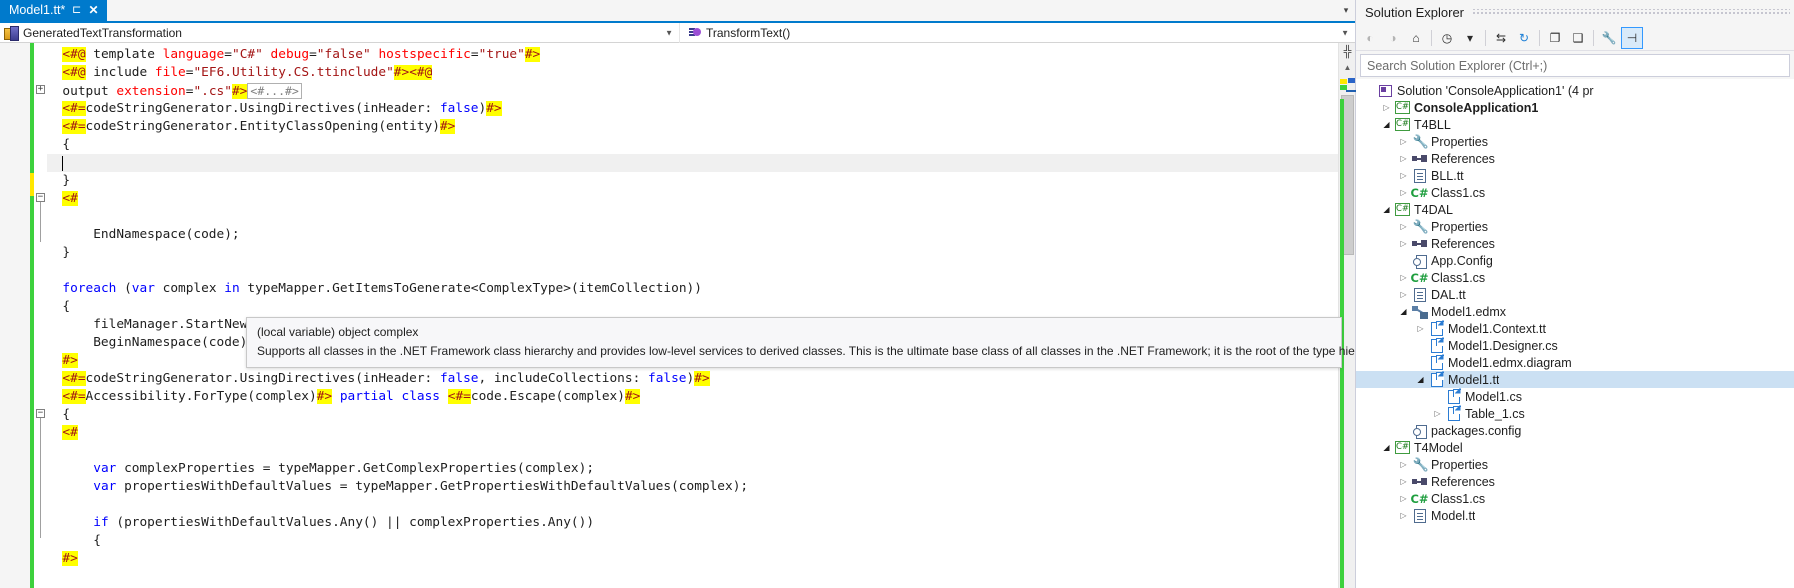 This screenshot has width=1794, height=588. Describe the element at coordinates (1575, 345) in the screenshot. I see `tree-item-model1-designer-cs: Model1.Designer.cs` at that location.